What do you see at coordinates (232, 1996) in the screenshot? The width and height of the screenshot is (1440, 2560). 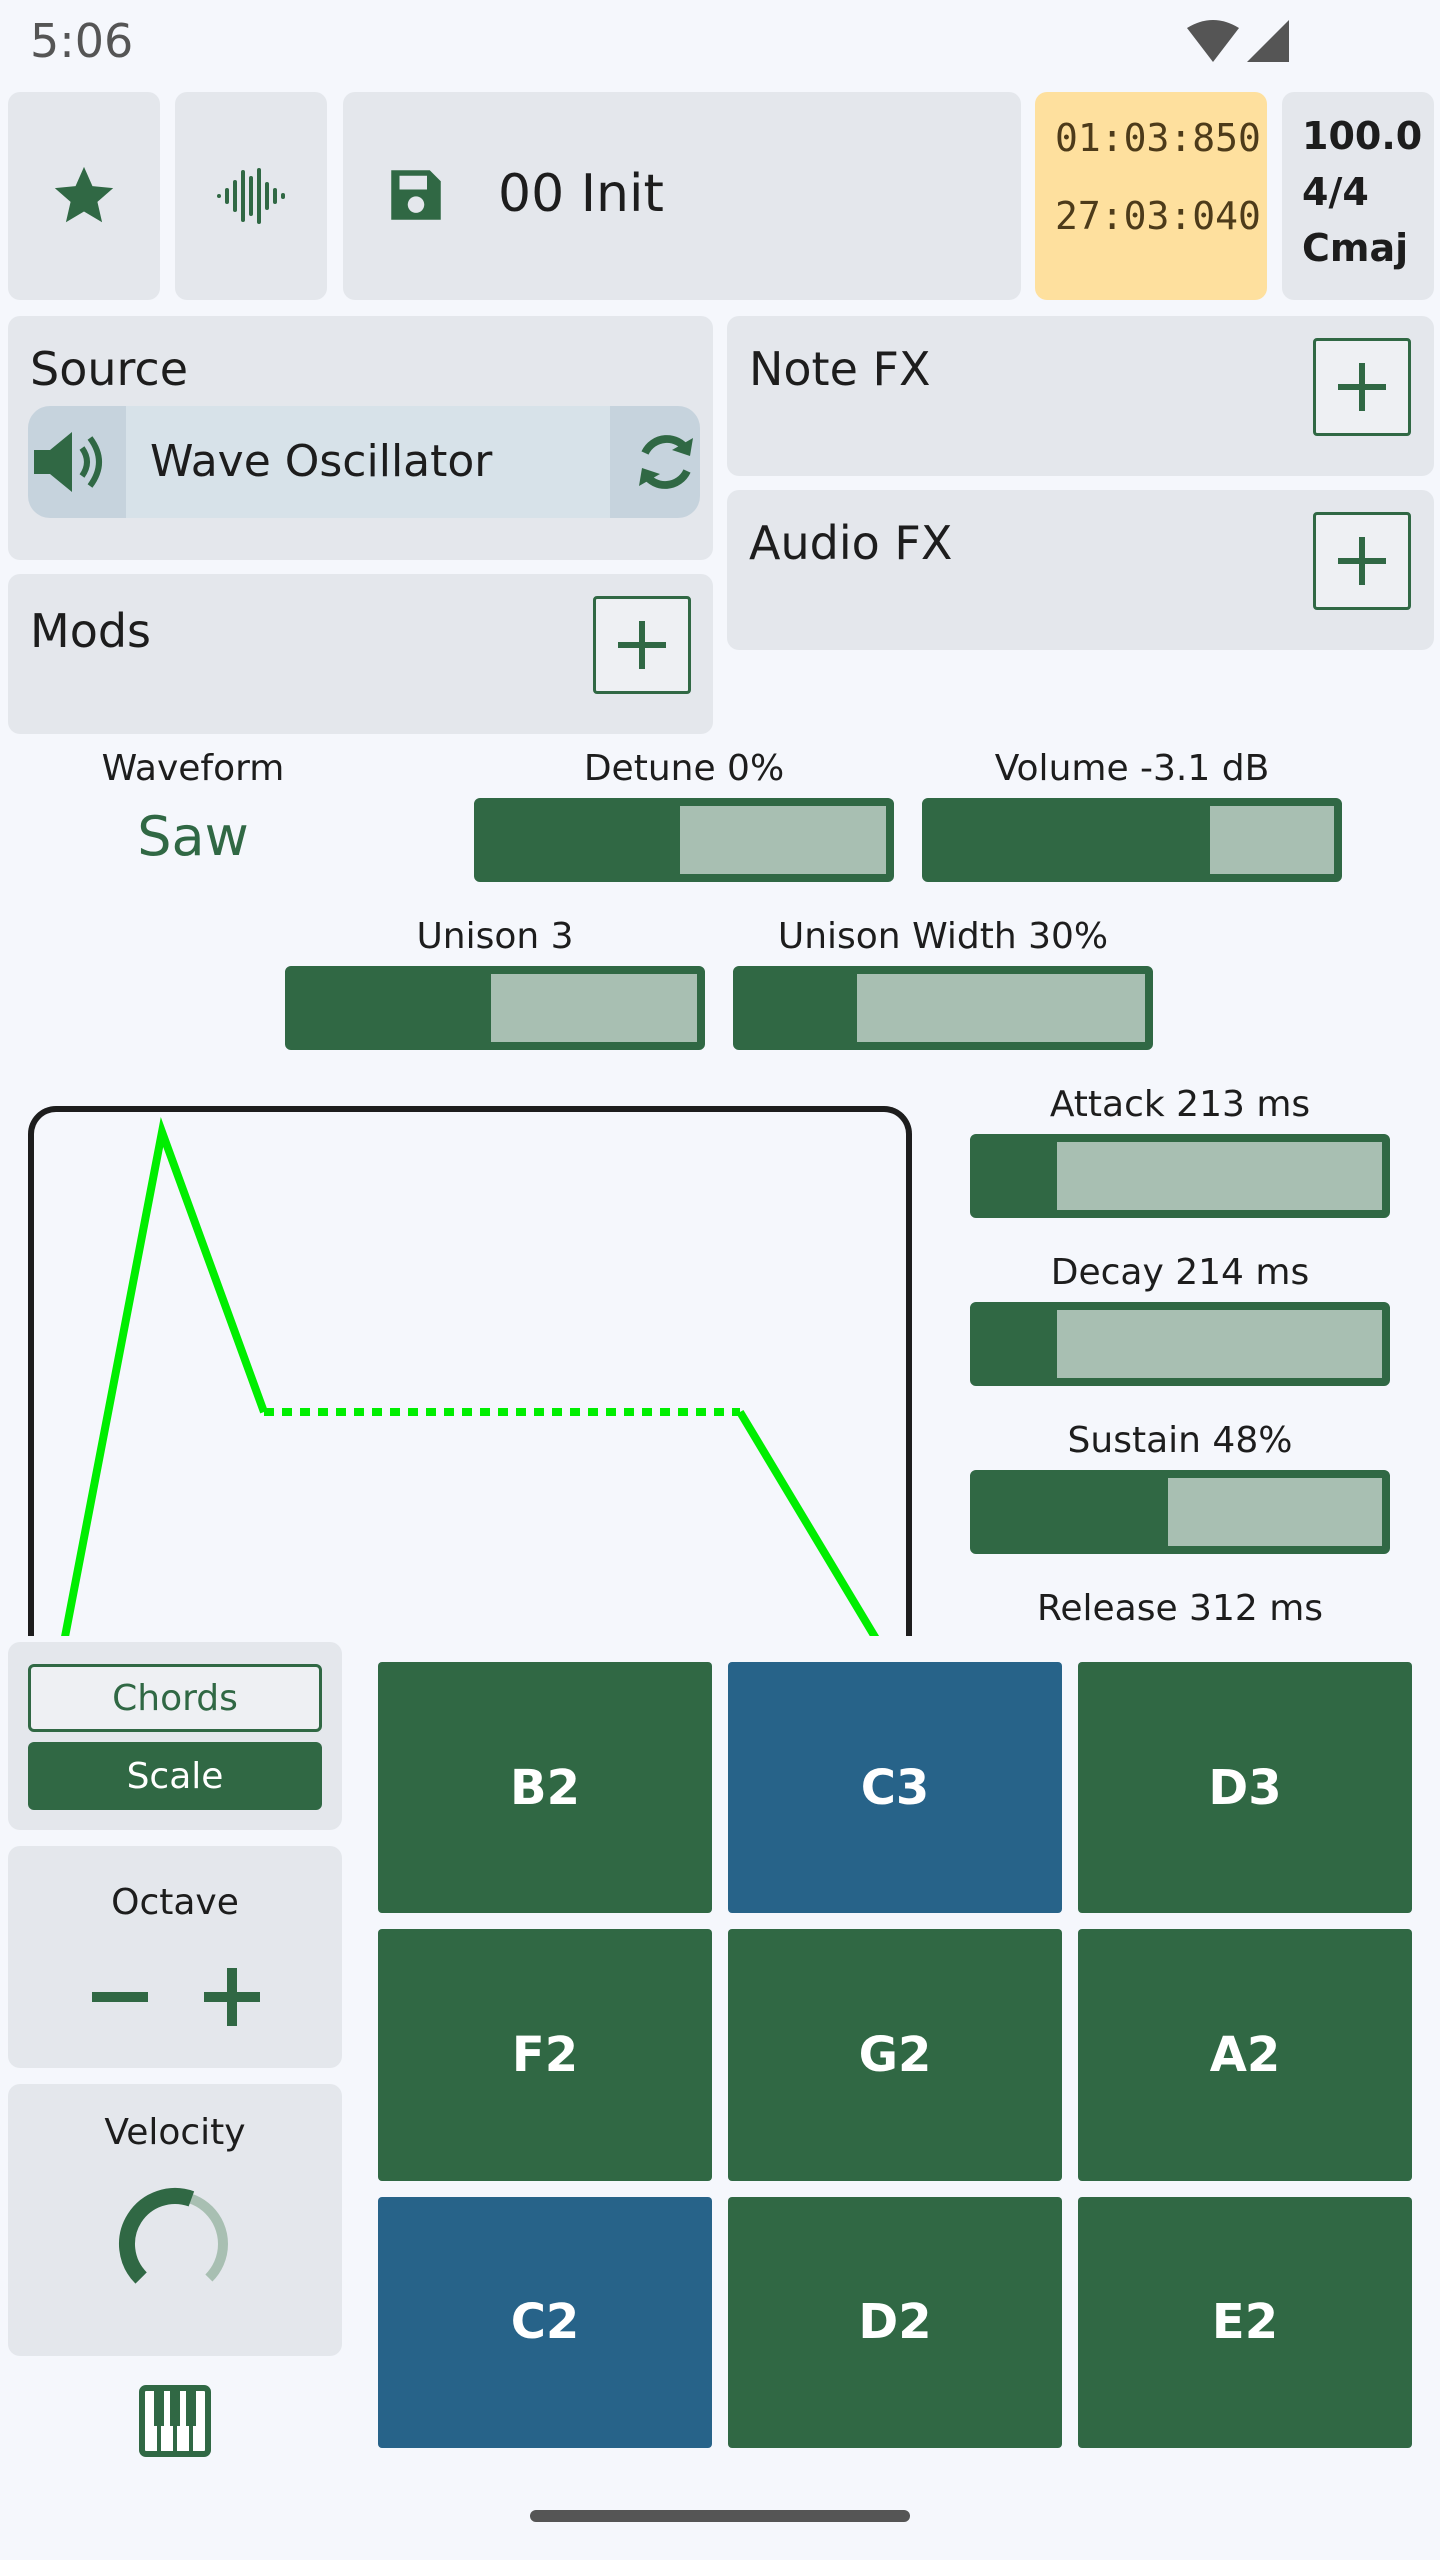 I see `octave-up-button` at bounding box center [232, 1996].